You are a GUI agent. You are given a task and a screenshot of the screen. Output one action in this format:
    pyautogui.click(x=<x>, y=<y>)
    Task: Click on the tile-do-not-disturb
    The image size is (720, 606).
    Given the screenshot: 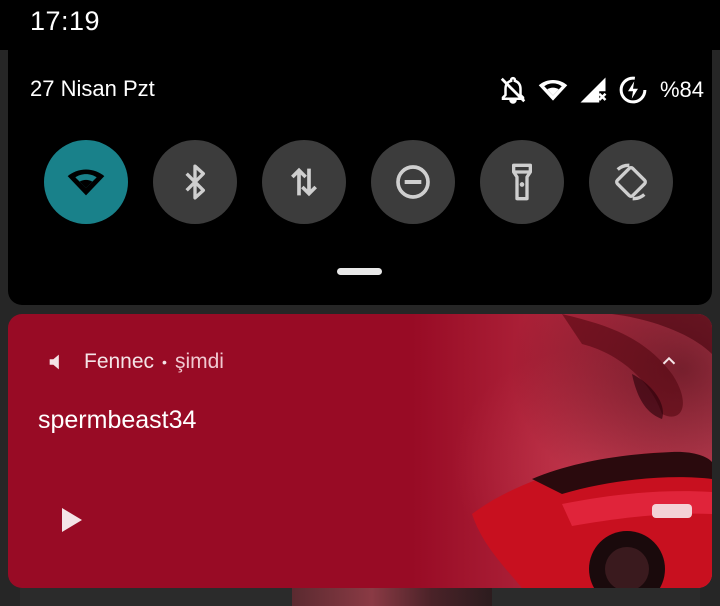 What is the action you would take?
    pyautogui.click(x=413, y=182)
    